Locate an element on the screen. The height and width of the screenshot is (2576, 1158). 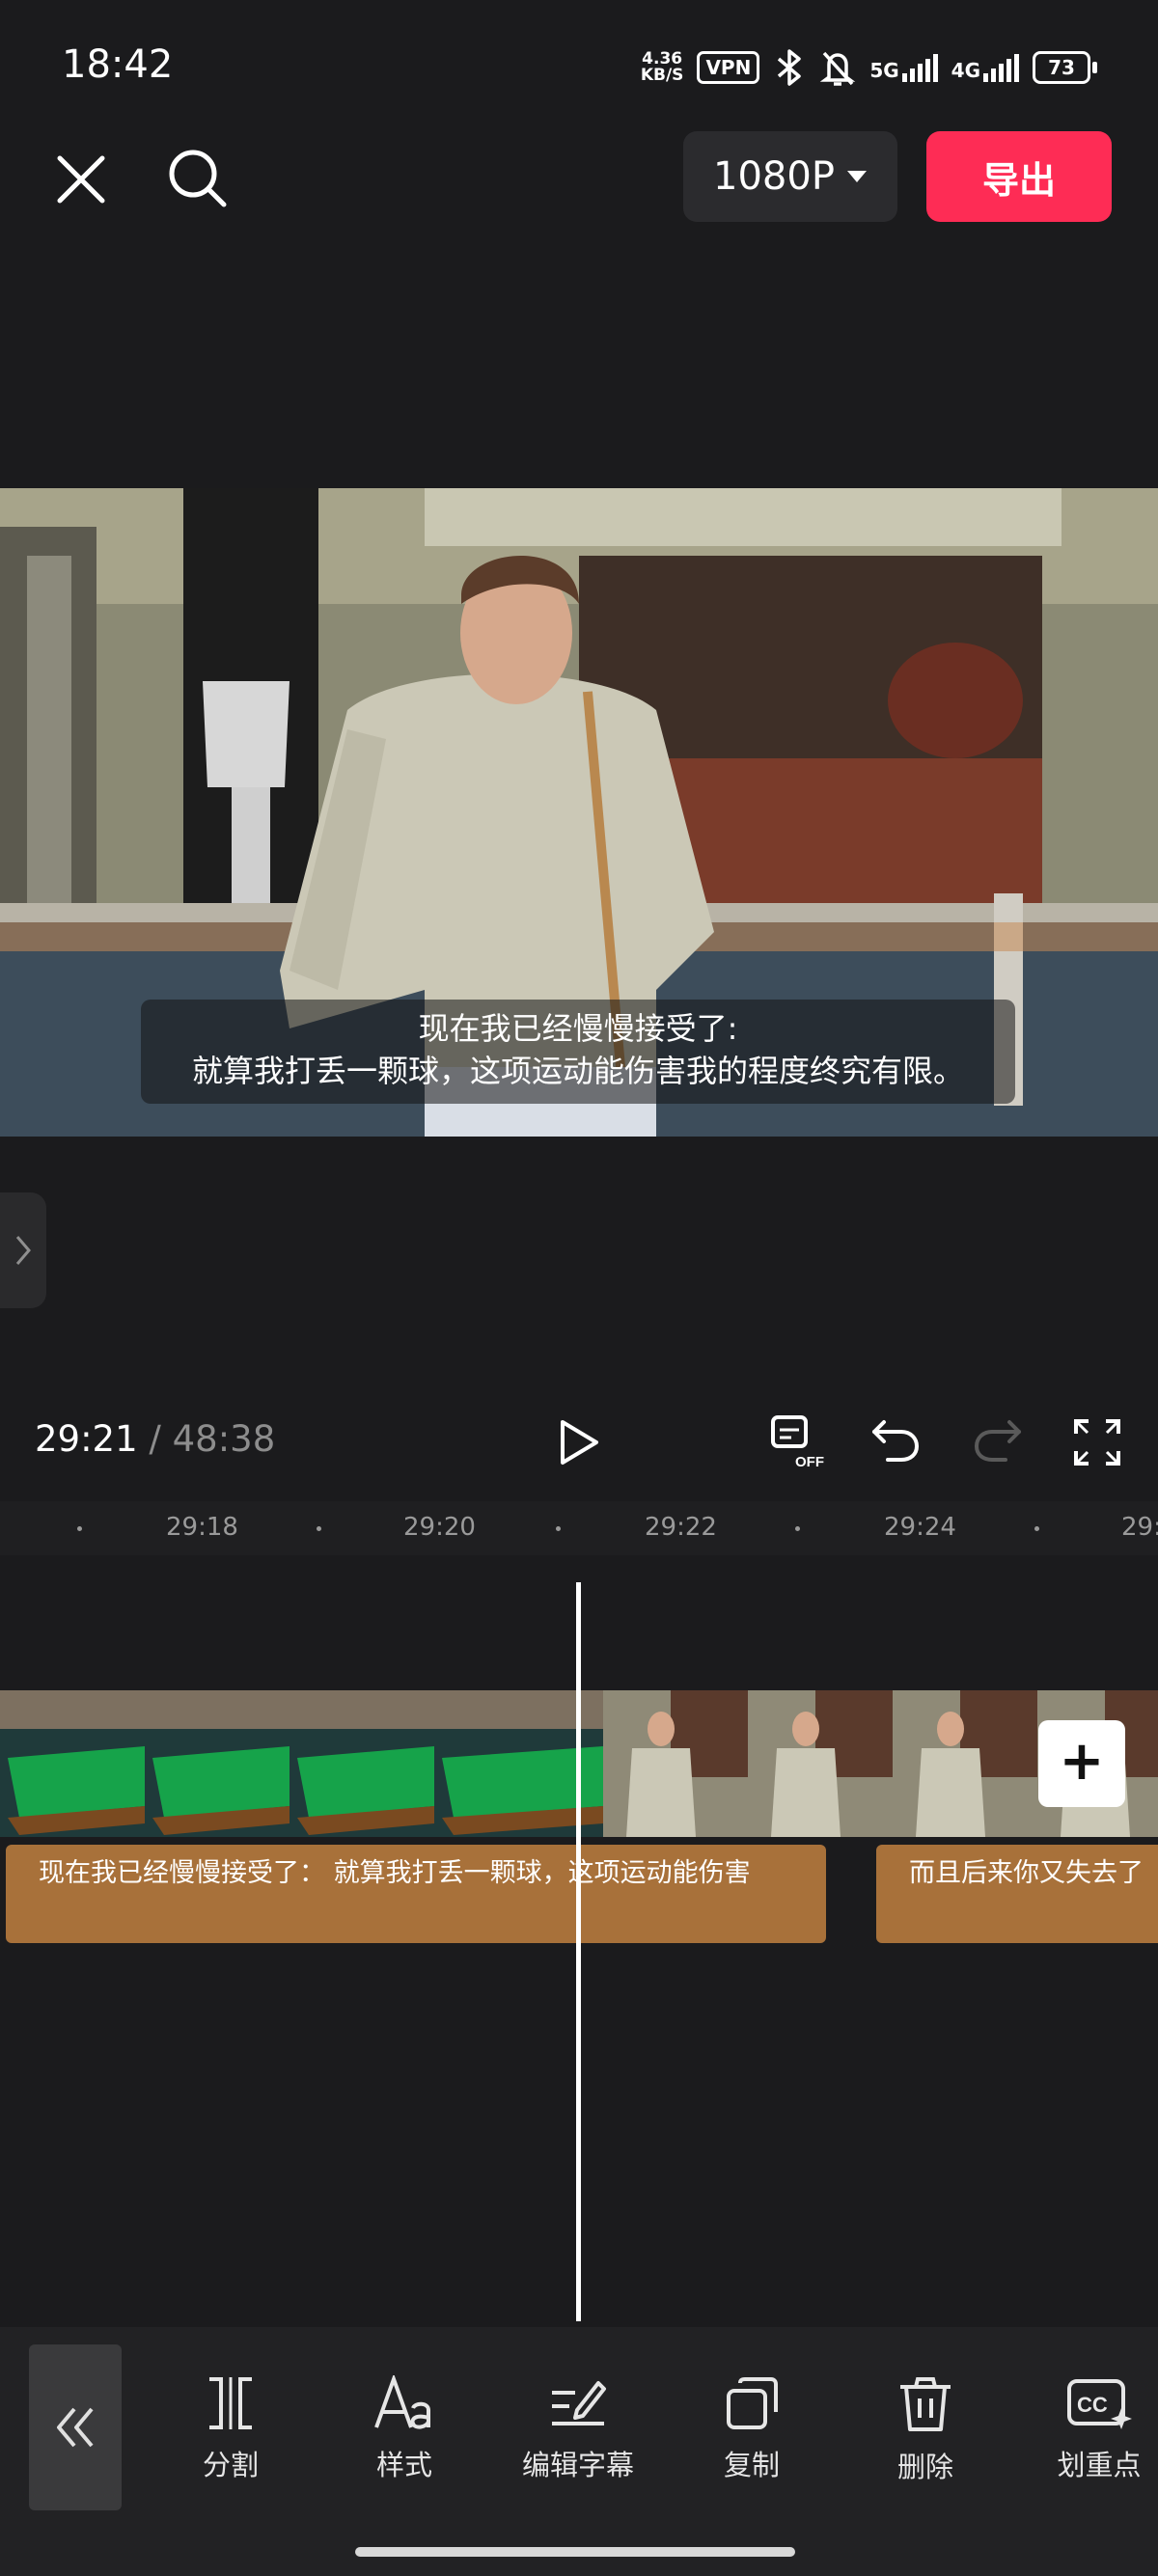
play-icon is located at coordinates (579, 1442).